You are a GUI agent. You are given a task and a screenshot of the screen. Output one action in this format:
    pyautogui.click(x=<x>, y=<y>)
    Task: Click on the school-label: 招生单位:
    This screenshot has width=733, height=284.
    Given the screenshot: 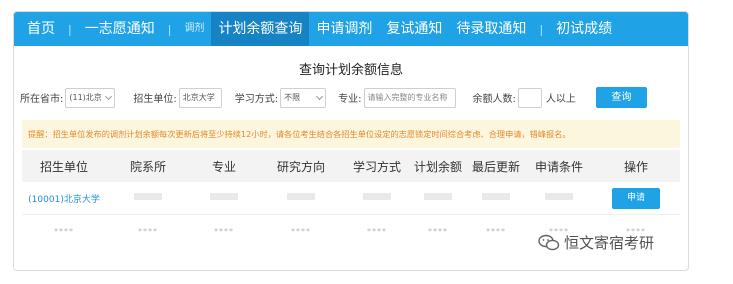 What is the action you would take?
    pyautogui.click(x=155, y=99)
    